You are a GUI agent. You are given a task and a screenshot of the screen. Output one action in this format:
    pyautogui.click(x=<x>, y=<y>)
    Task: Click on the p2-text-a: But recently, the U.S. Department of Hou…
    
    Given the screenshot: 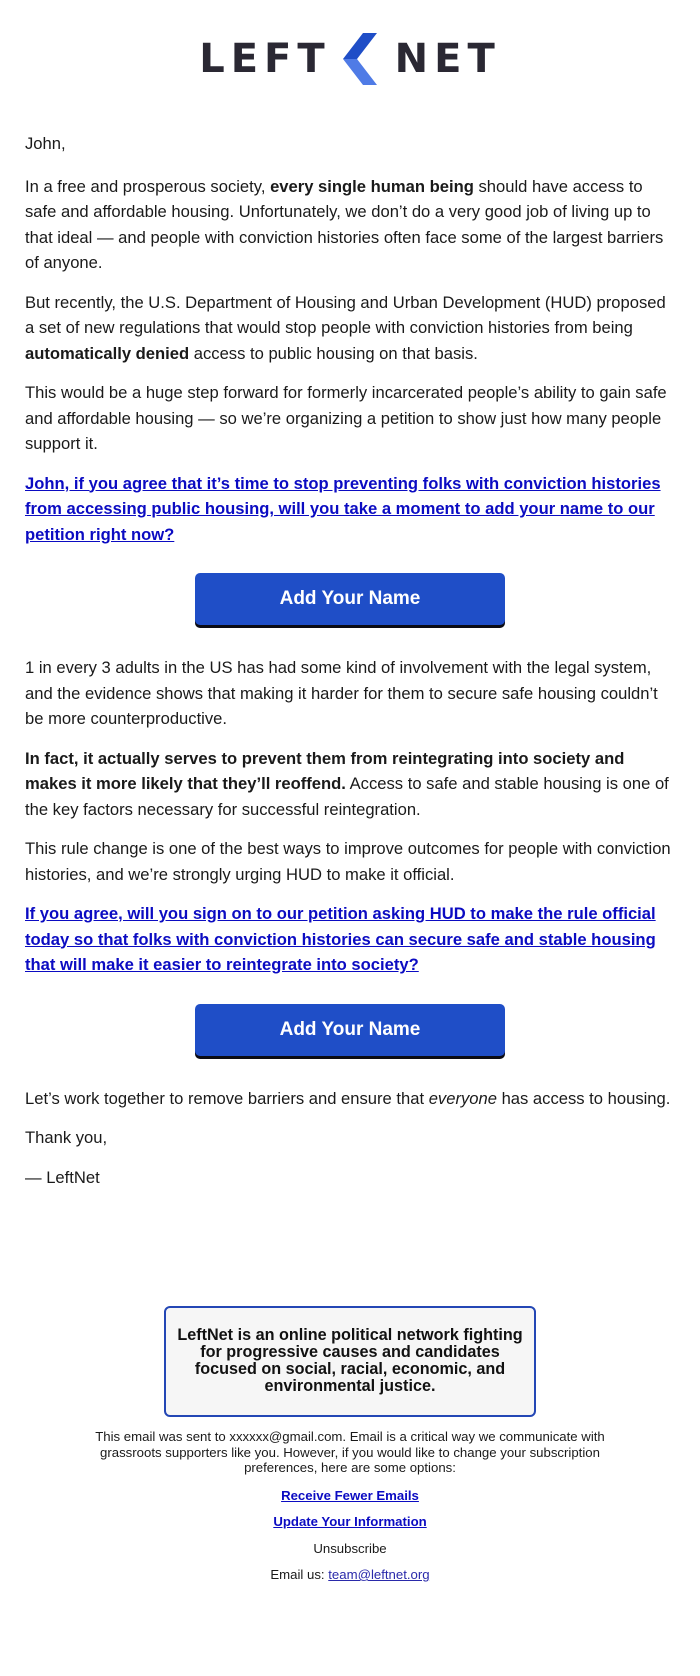 What is the action you would take?
    pyautogui.click(x=345, y=315)
    